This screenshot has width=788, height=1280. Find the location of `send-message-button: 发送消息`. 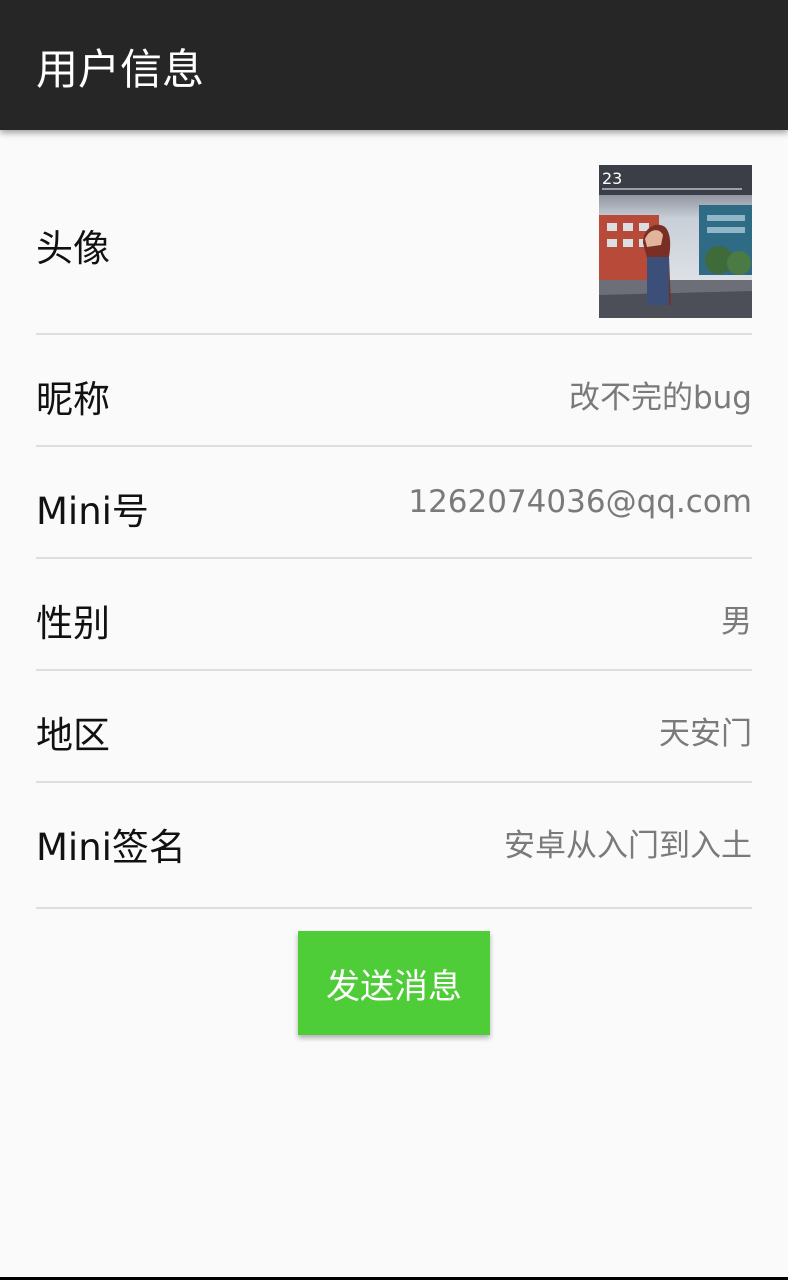

send-message-button: 发送消息 is located at coordinates (394, 983).